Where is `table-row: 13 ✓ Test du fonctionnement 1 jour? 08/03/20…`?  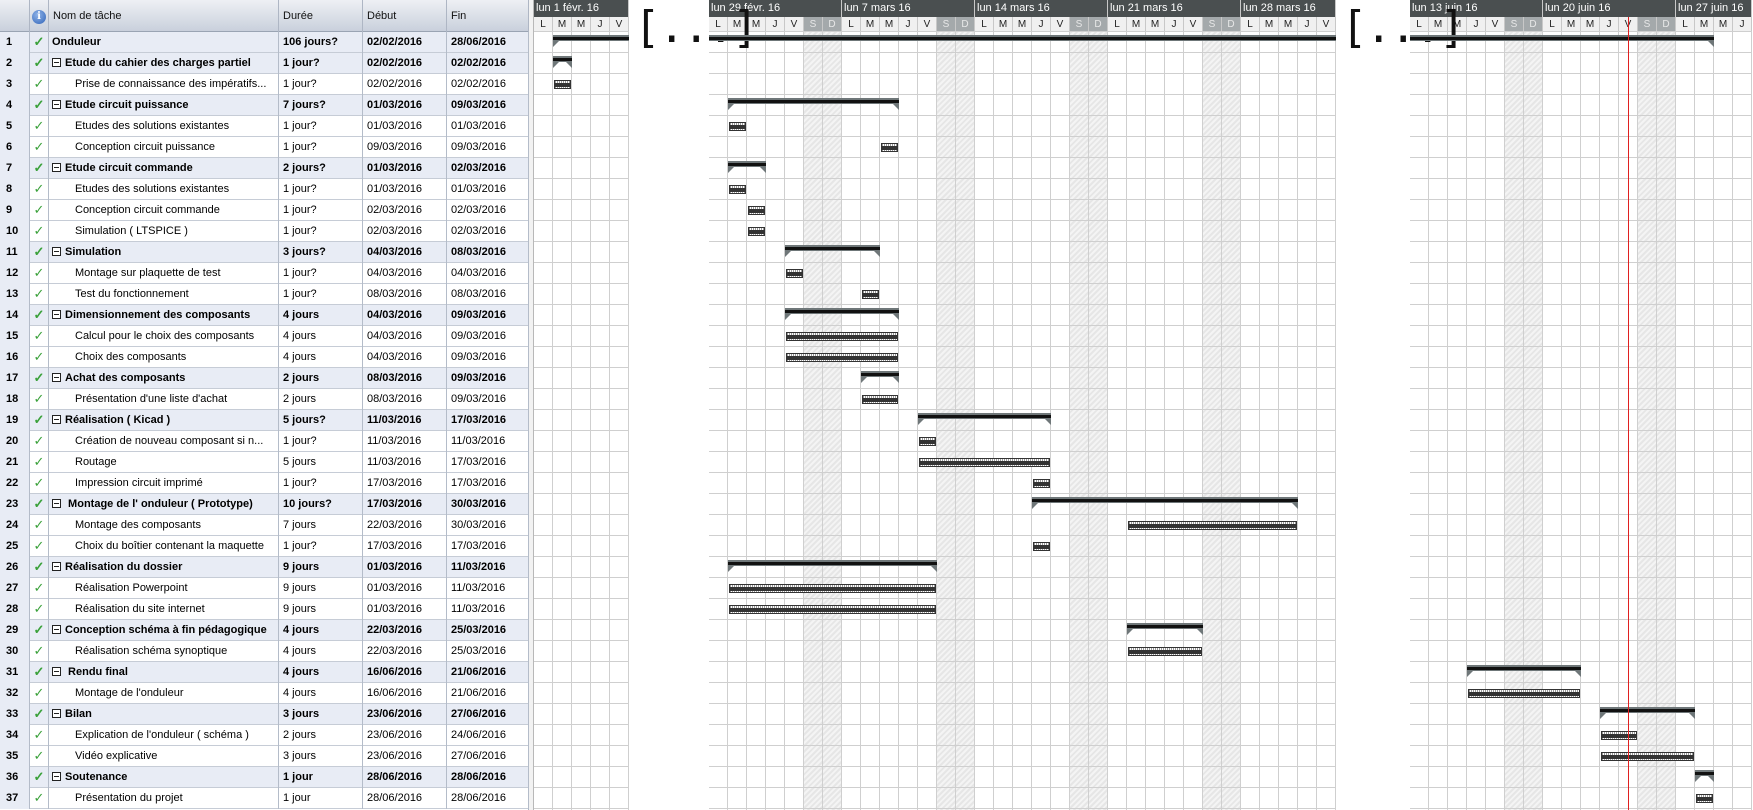 table-row: 13 ✓ Test du fonctionnement 1 jour? 08/03/20… is located at coordinates (264, 294).